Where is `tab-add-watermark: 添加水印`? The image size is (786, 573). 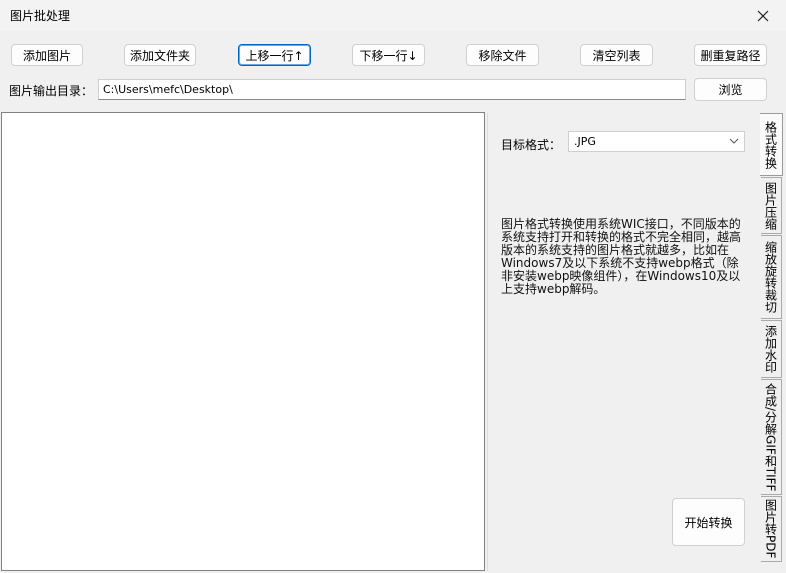
tab-add-watermark: 添加水印 is located at coordinates (771, 349).